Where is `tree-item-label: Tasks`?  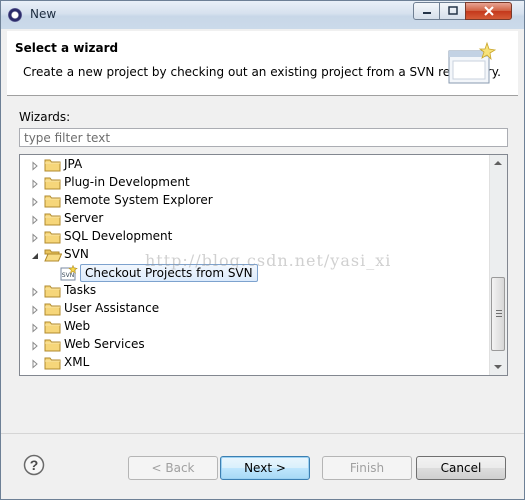 tree-item-label: Tasks is located at coordinates (80, 290).